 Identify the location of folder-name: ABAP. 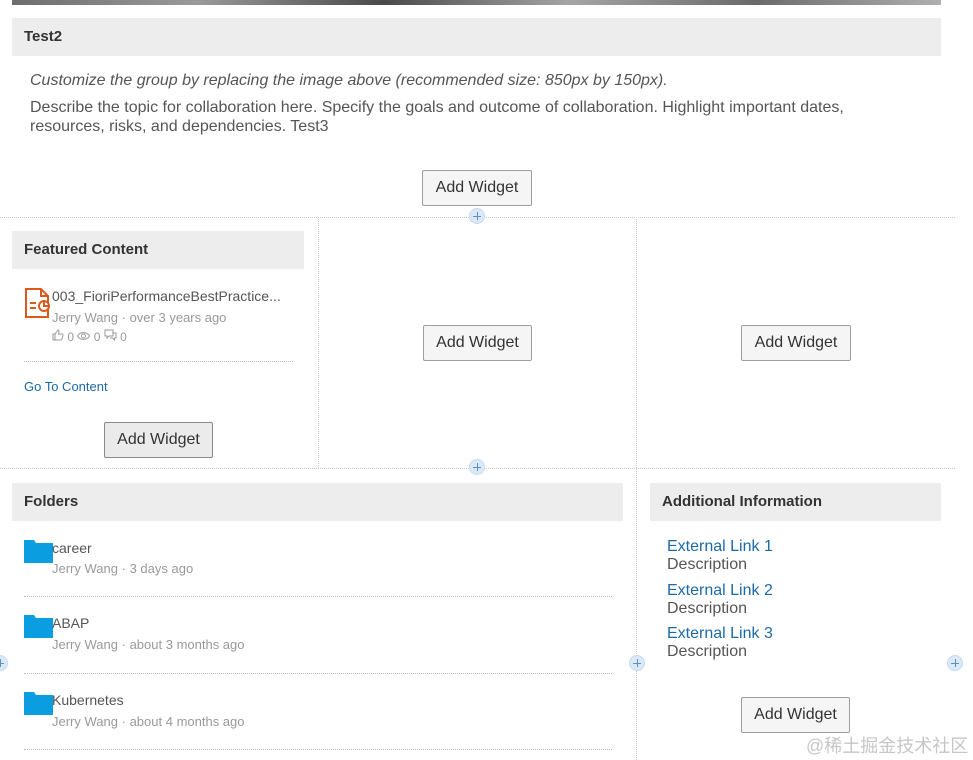
(70, 623).